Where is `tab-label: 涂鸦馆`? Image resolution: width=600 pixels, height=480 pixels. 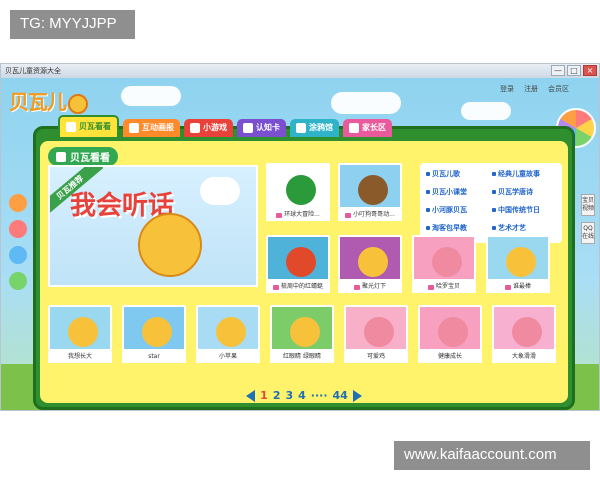
tab-label: 涂鸦馆 is located at coordinates (321, 127).